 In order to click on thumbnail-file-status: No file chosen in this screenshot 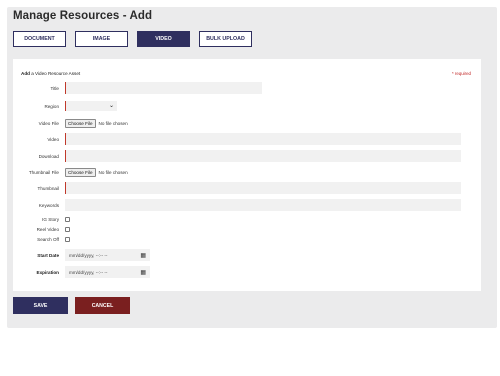, I will do `click(113, 172)`.